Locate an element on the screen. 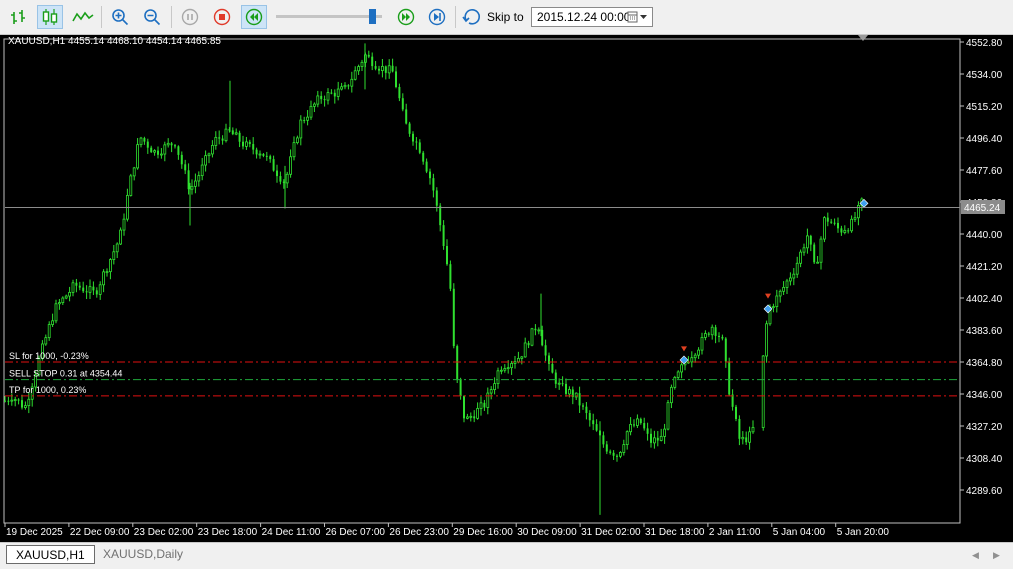  skip-to-label: Skip to is located at coordinates (505, 17).